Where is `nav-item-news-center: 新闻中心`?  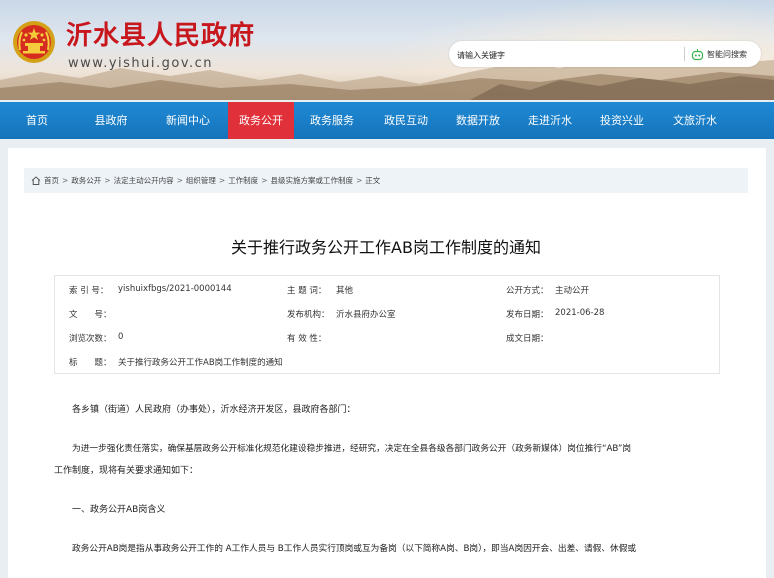
nav-item-news-center: 新闻中心 is located at coordinates (188, 120).